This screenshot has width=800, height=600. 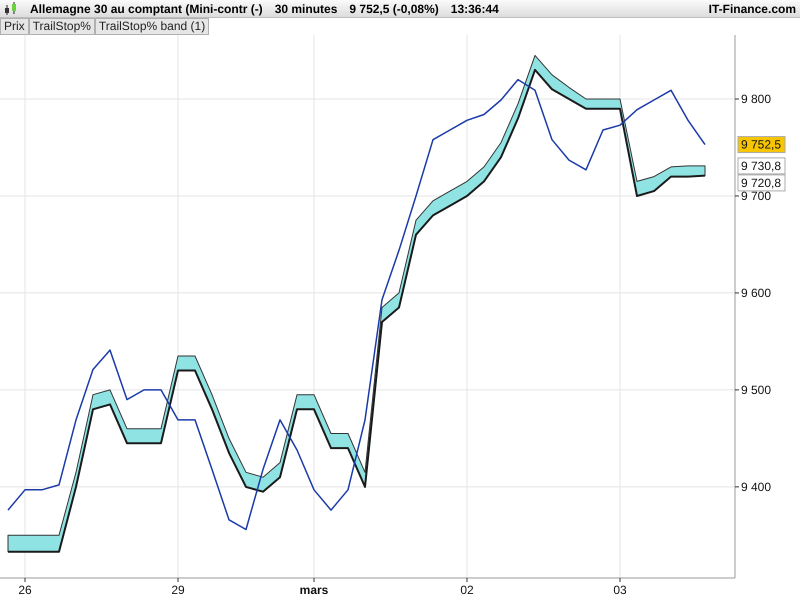 I want to click on time-label: 13:36:44, so click(x=474, y=9).